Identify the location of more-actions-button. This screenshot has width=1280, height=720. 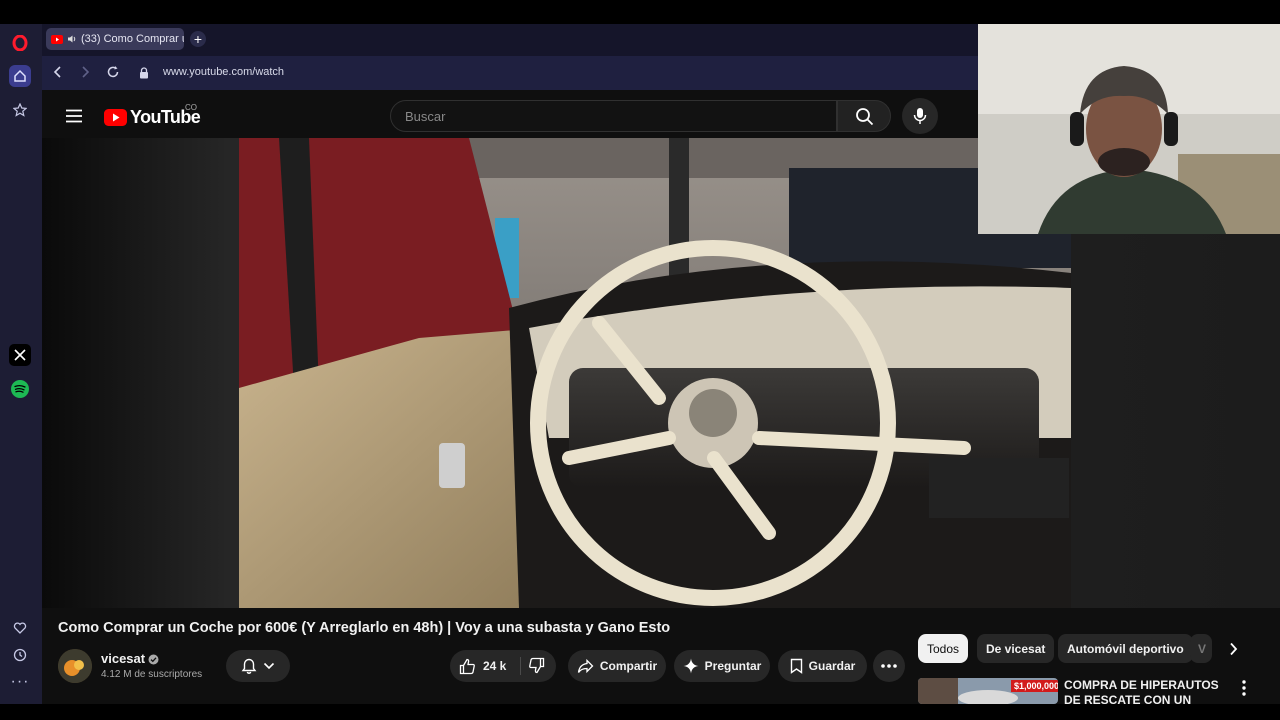
(889, 666).